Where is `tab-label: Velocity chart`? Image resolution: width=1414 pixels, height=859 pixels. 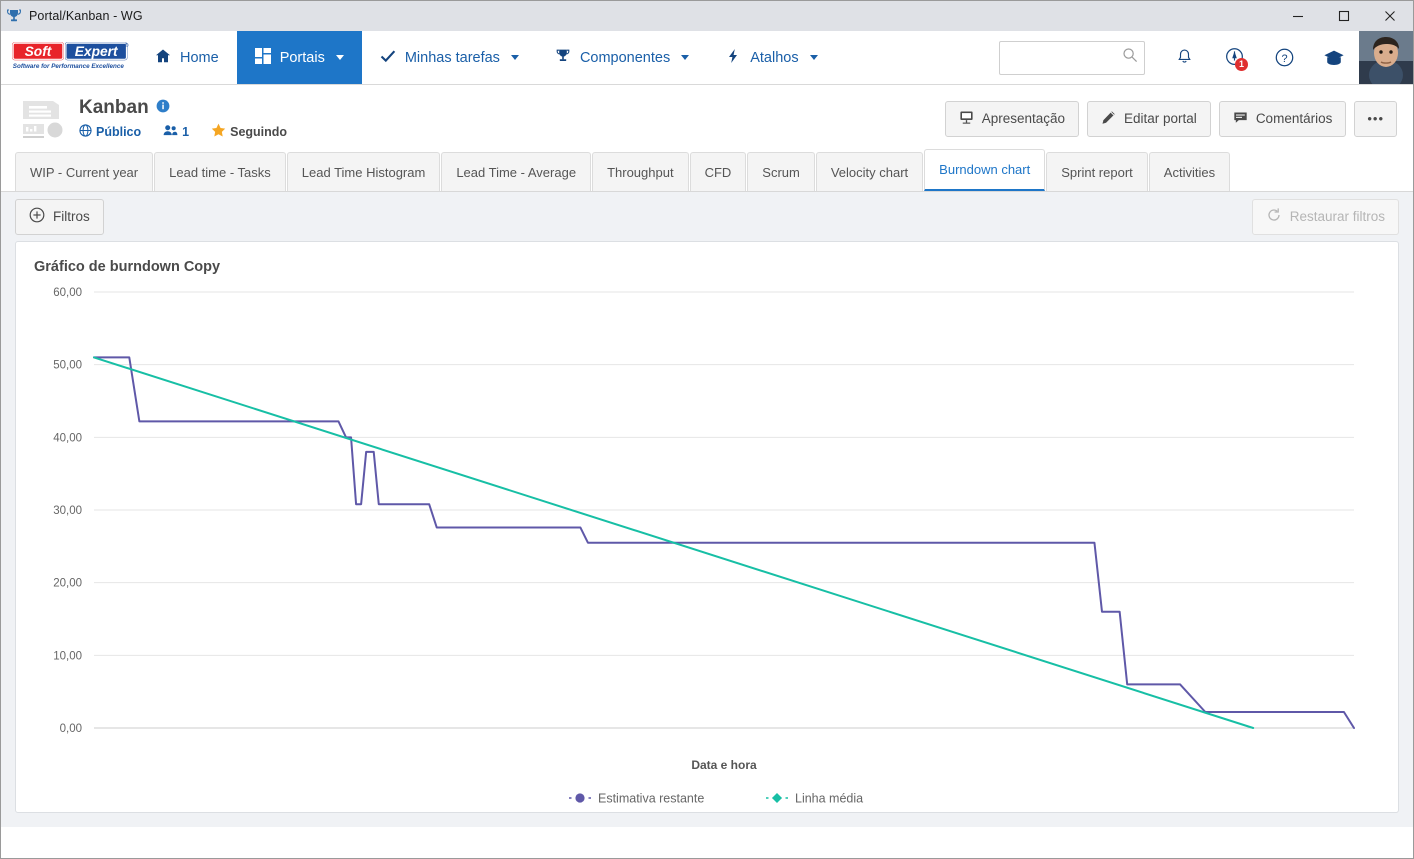 tab-label: Velocity chart is located at coordinates (869, 172).